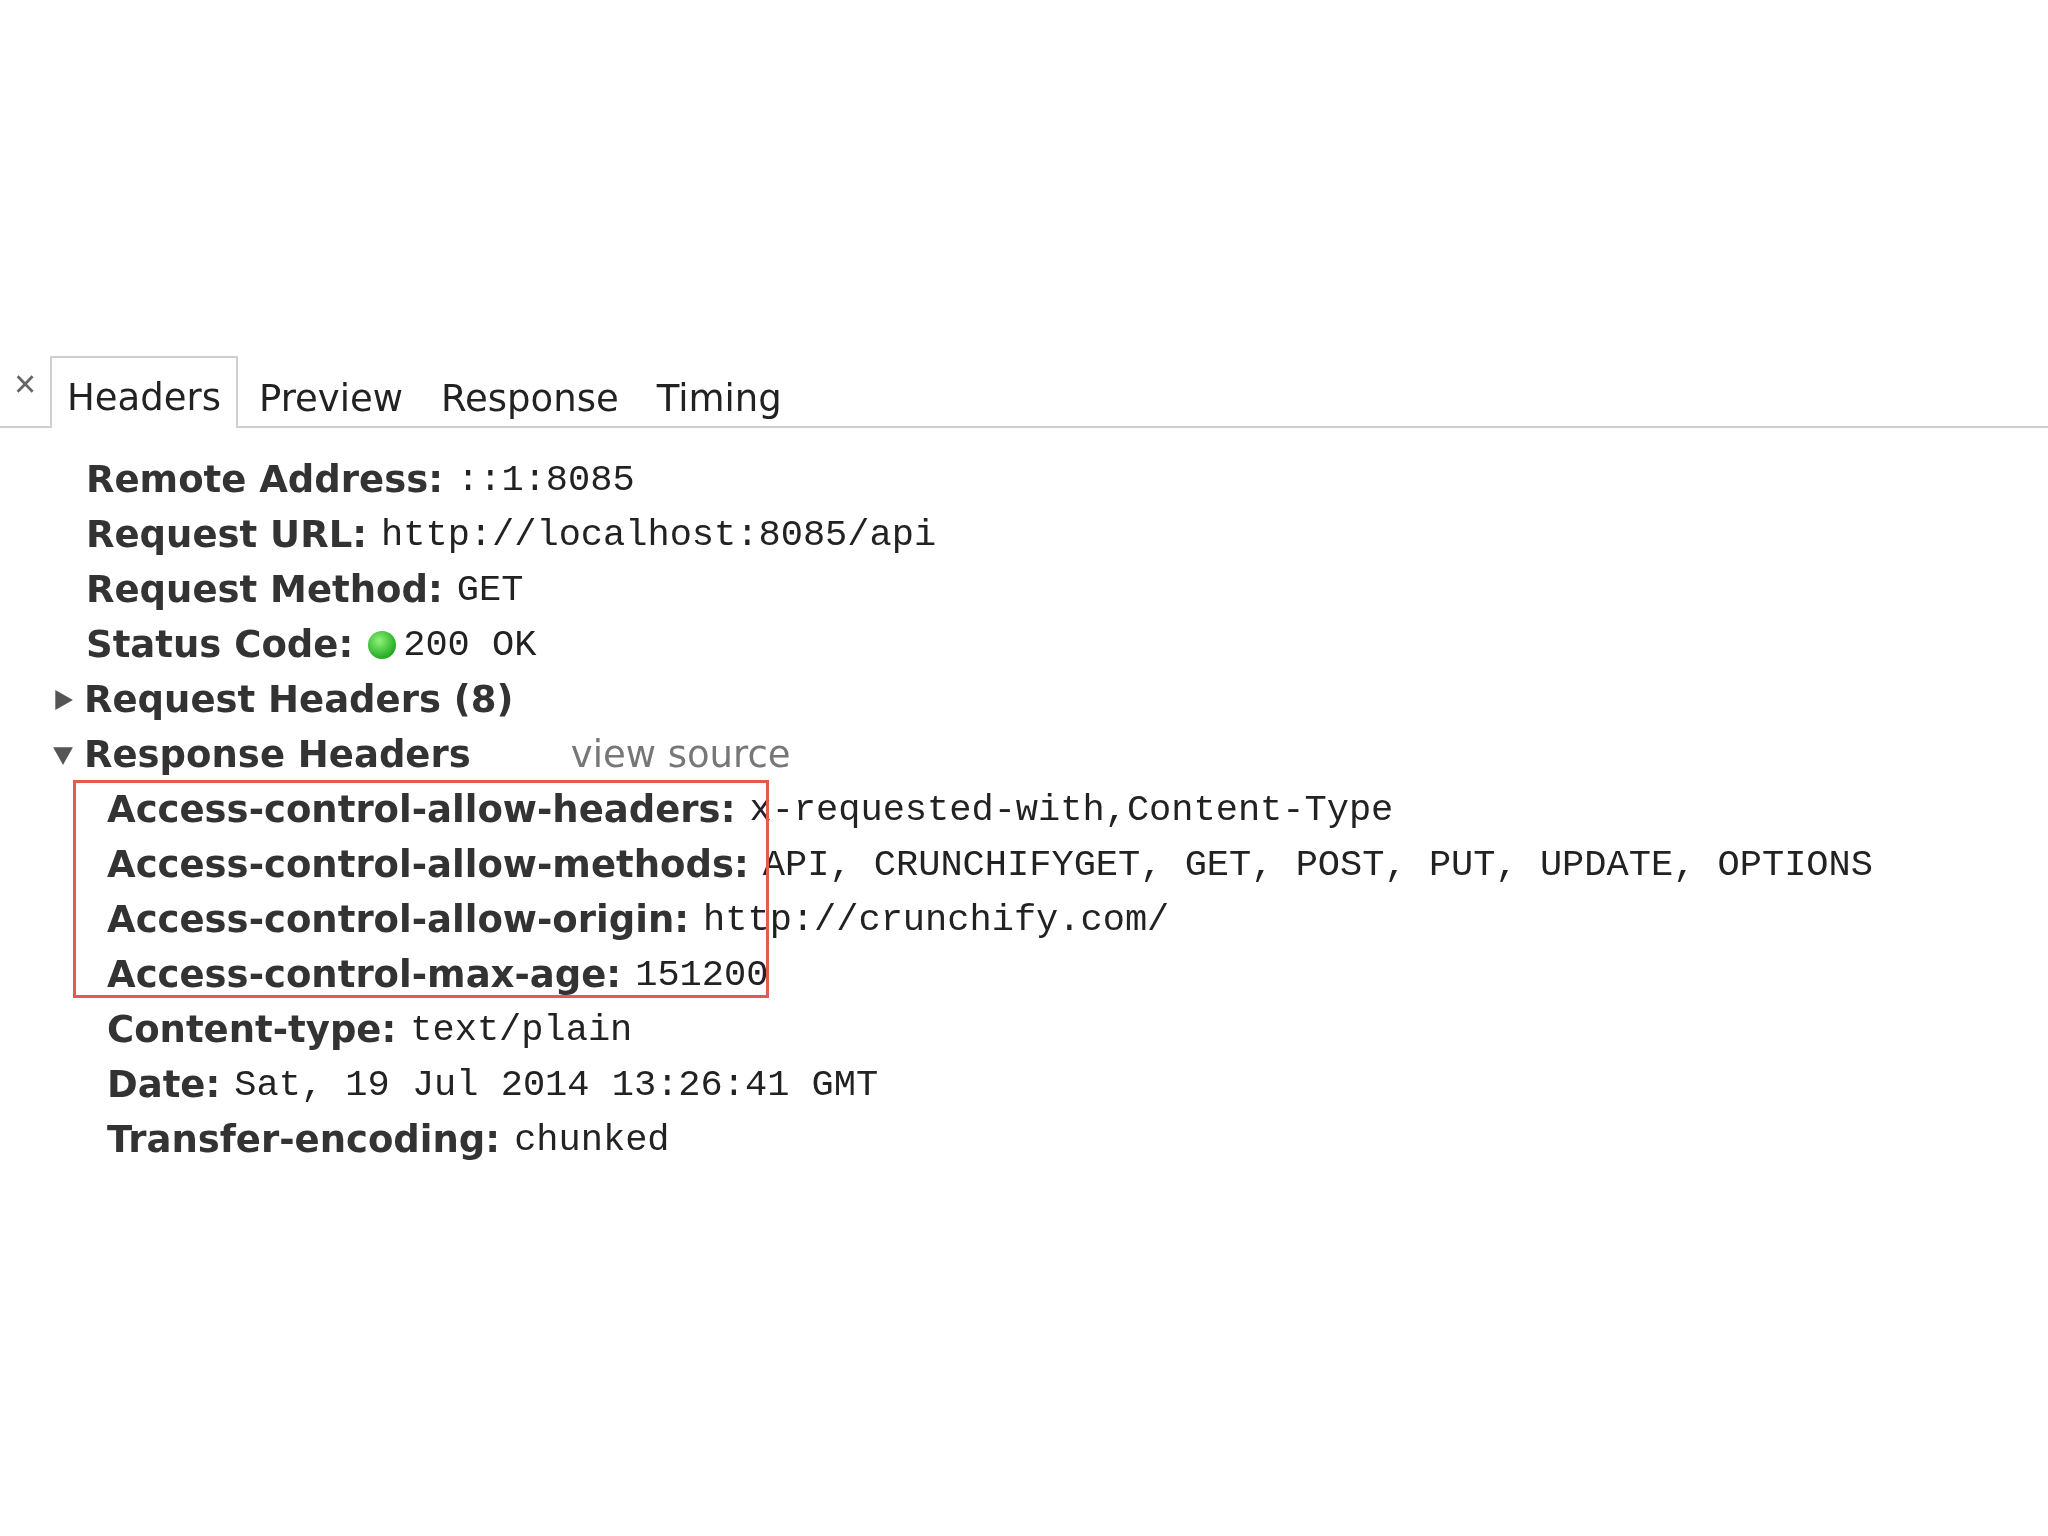 This screenshot has height=1536, width=2048. What do you see at coordinates (25, 391) in the screenshot?
I see `close-button: ×` at bounding box center [25, 391].